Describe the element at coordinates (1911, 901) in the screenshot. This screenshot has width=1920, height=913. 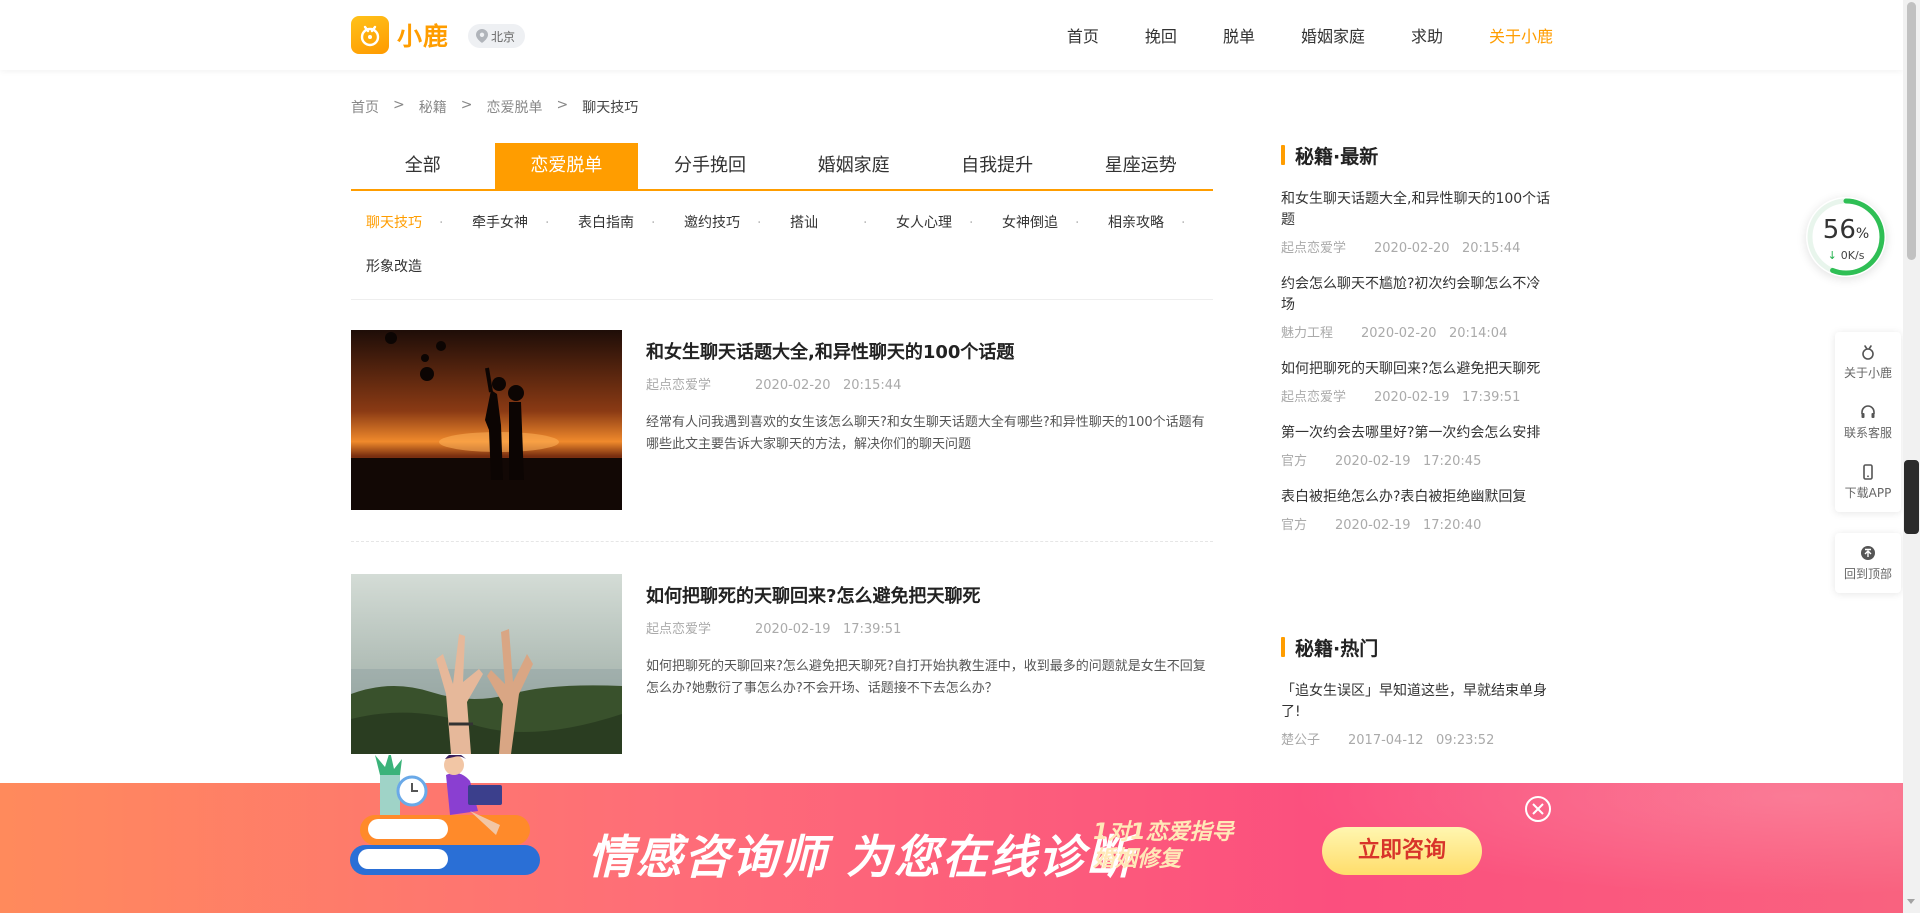
I see `scroll-down-arrow-icon` at that location.